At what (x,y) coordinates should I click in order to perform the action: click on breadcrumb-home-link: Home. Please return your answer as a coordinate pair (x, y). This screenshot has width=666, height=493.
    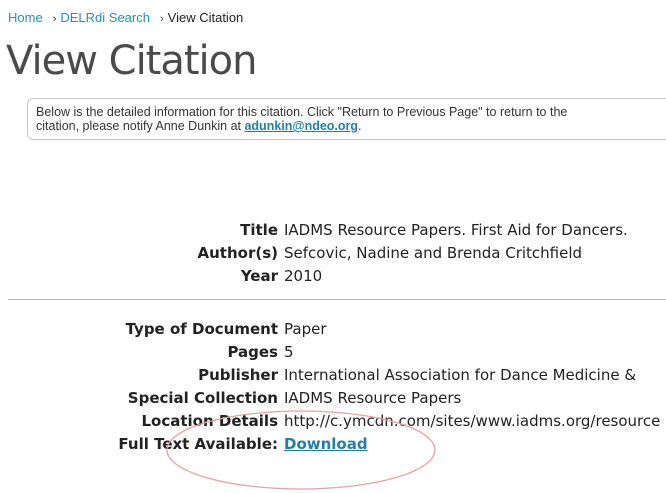
    Looking at the image, I should click on (25, 17).